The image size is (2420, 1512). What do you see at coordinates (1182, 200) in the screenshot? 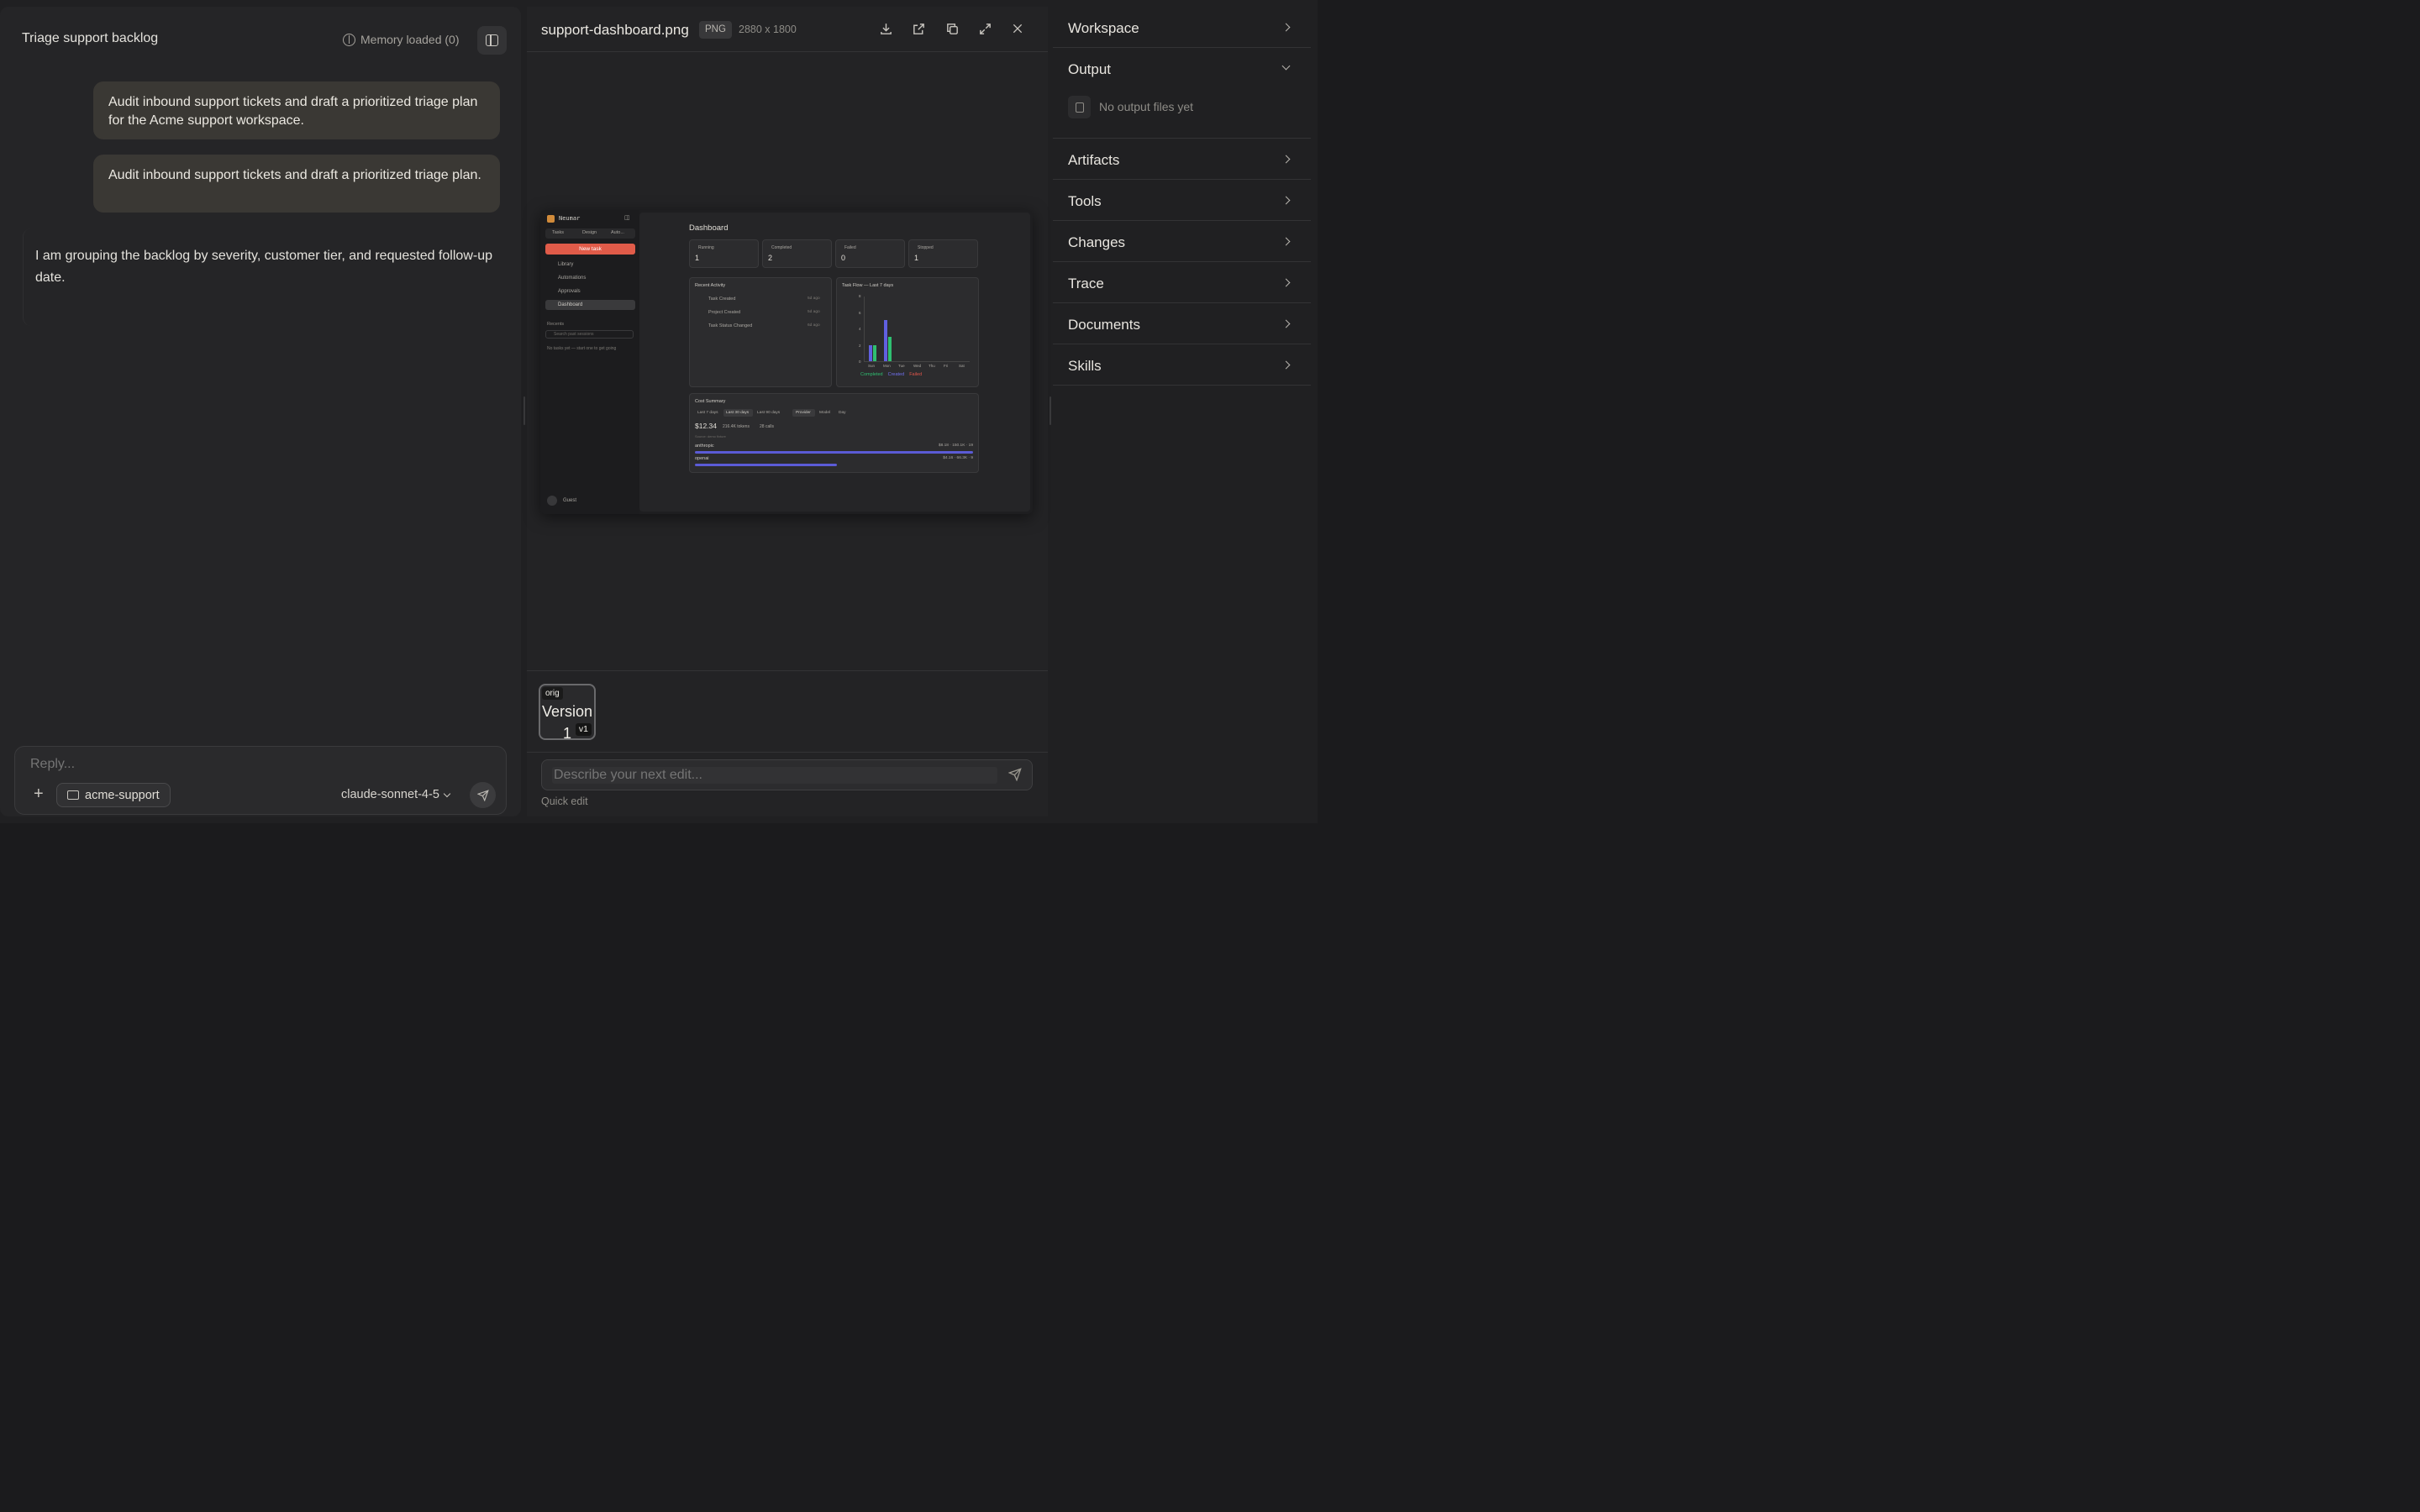
I see `section-tools: Tools` at bounding box center [1182, 200].